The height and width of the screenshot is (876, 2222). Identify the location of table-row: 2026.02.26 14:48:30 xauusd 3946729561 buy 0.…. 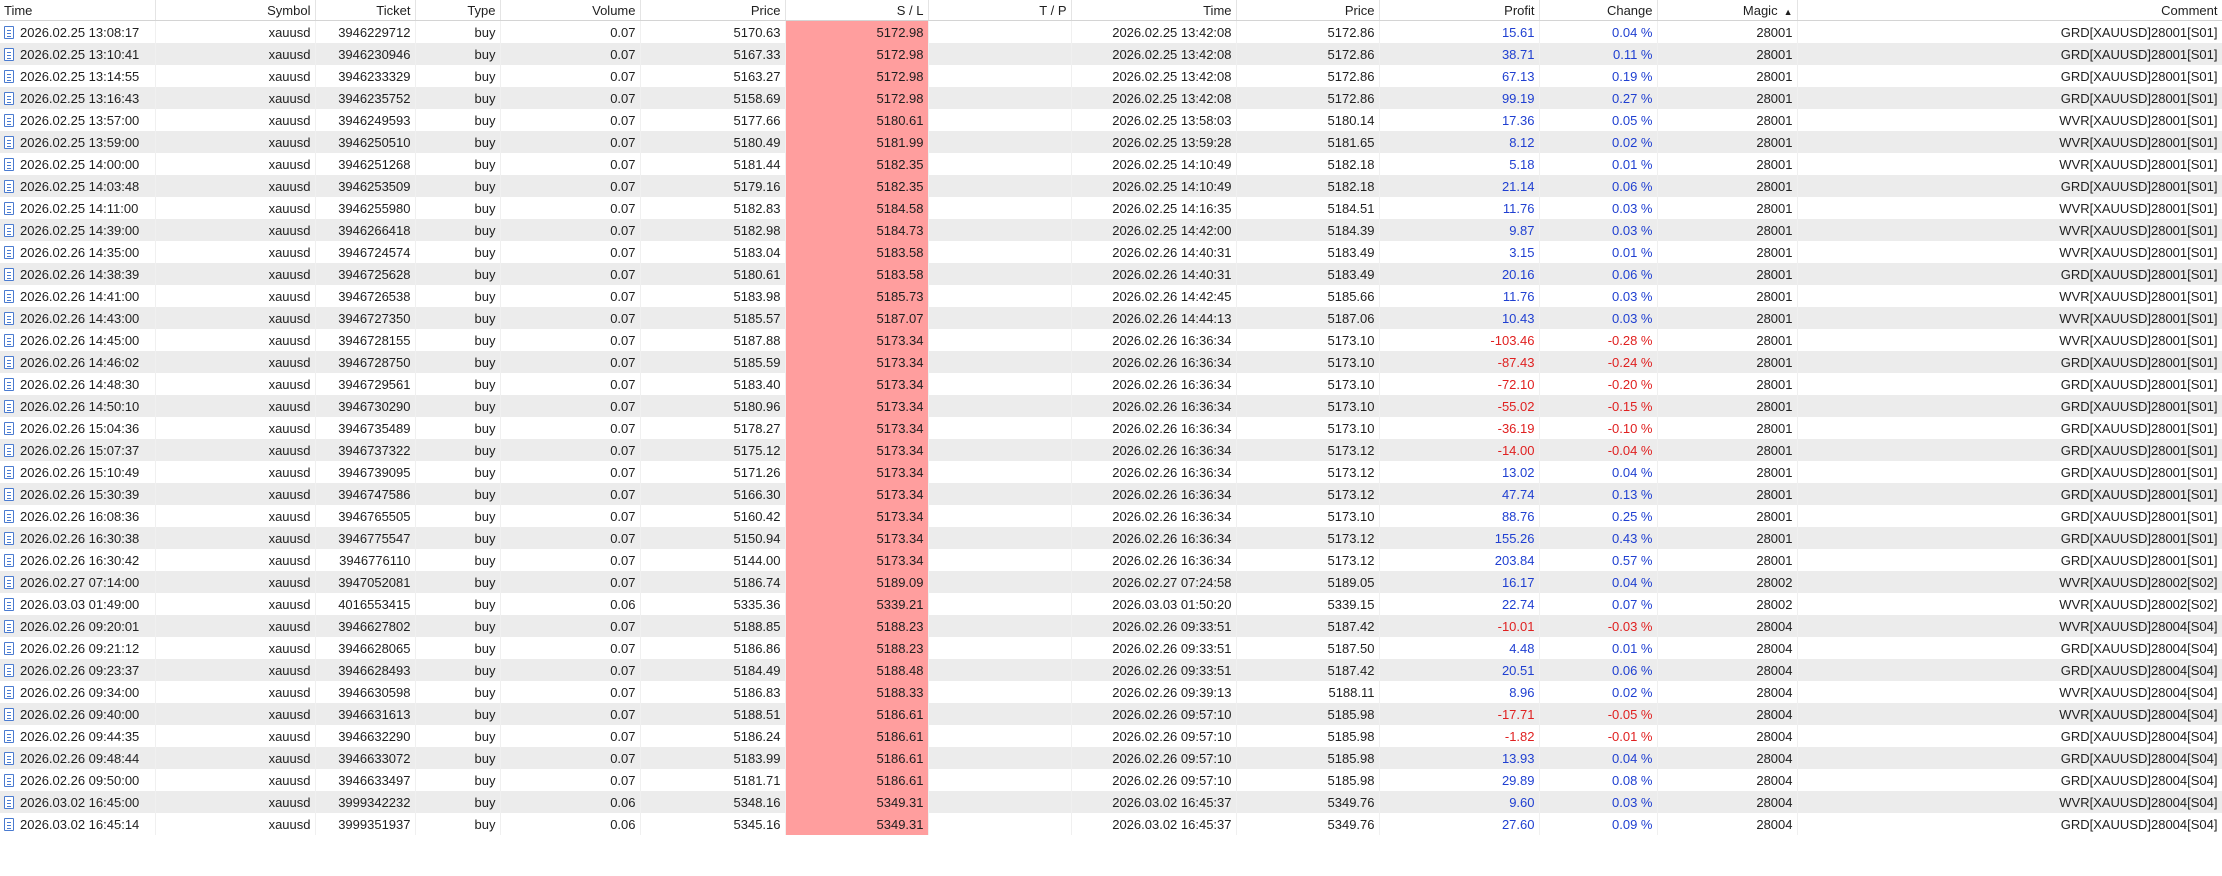
(1111, 384).